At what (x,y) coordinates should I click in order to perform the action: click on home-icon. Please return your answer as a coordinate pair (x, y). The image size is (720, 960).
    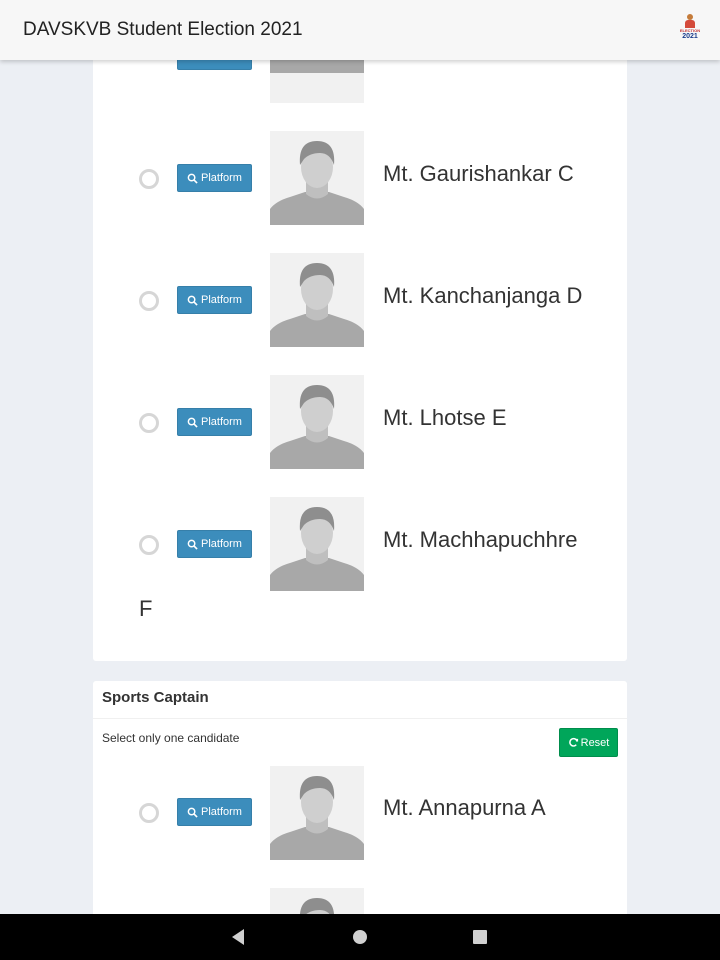
    Looking at the image, I should click on (360, 937).